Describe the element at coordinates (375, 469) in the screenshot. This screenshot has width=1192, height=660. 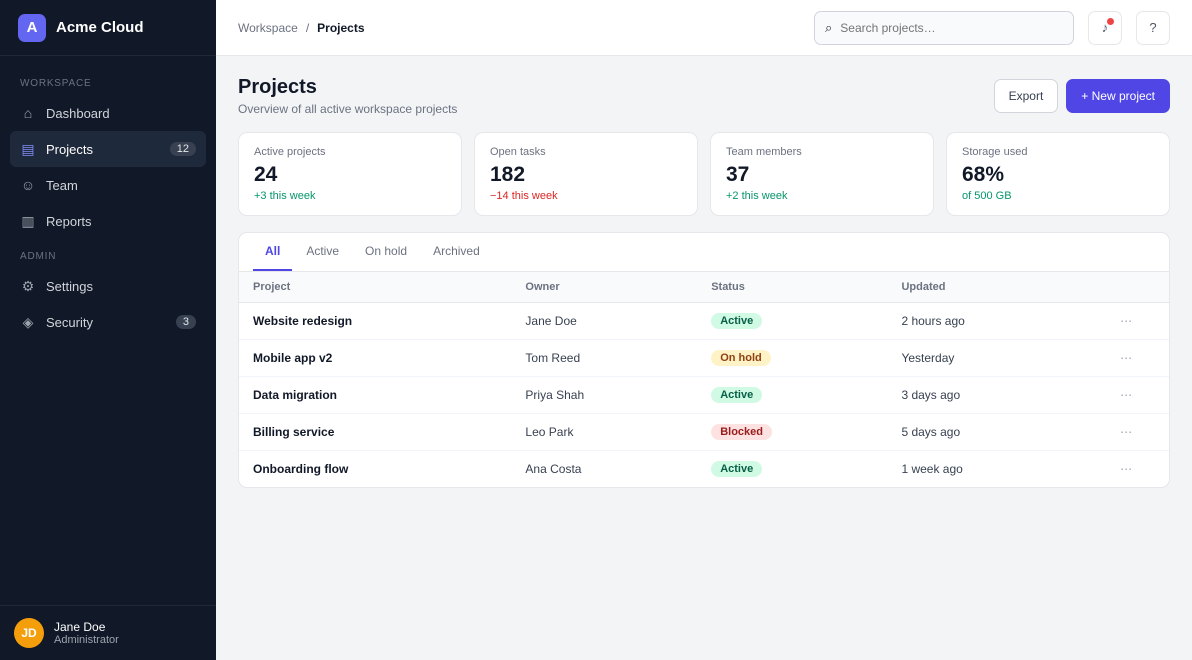
I see `project-name: Onboarding flow` at that location.